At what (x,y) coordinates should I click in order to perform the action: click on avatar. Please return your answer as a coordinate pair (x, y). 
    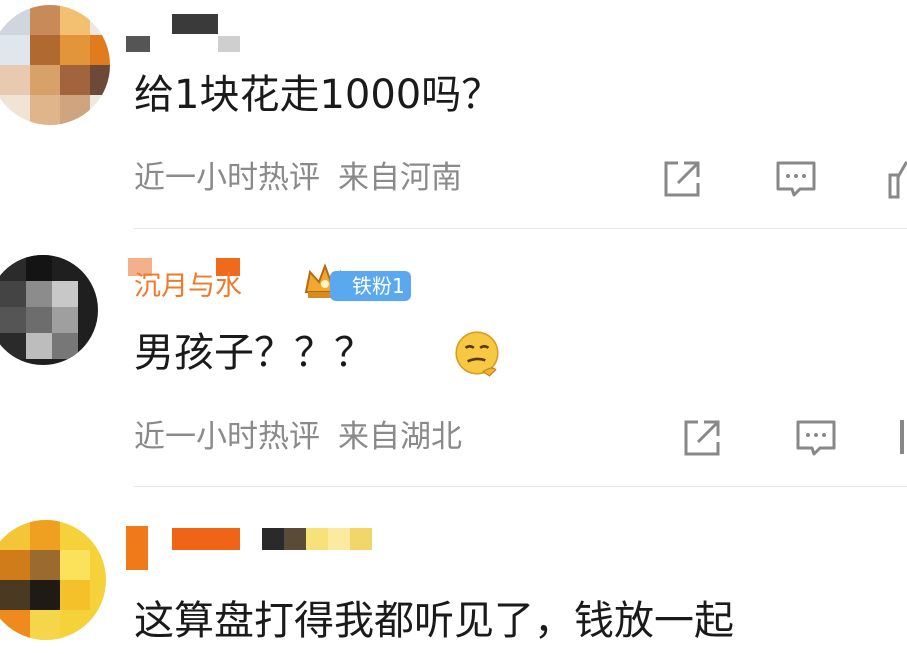
    Looking at the image, I should click on (53, 580).